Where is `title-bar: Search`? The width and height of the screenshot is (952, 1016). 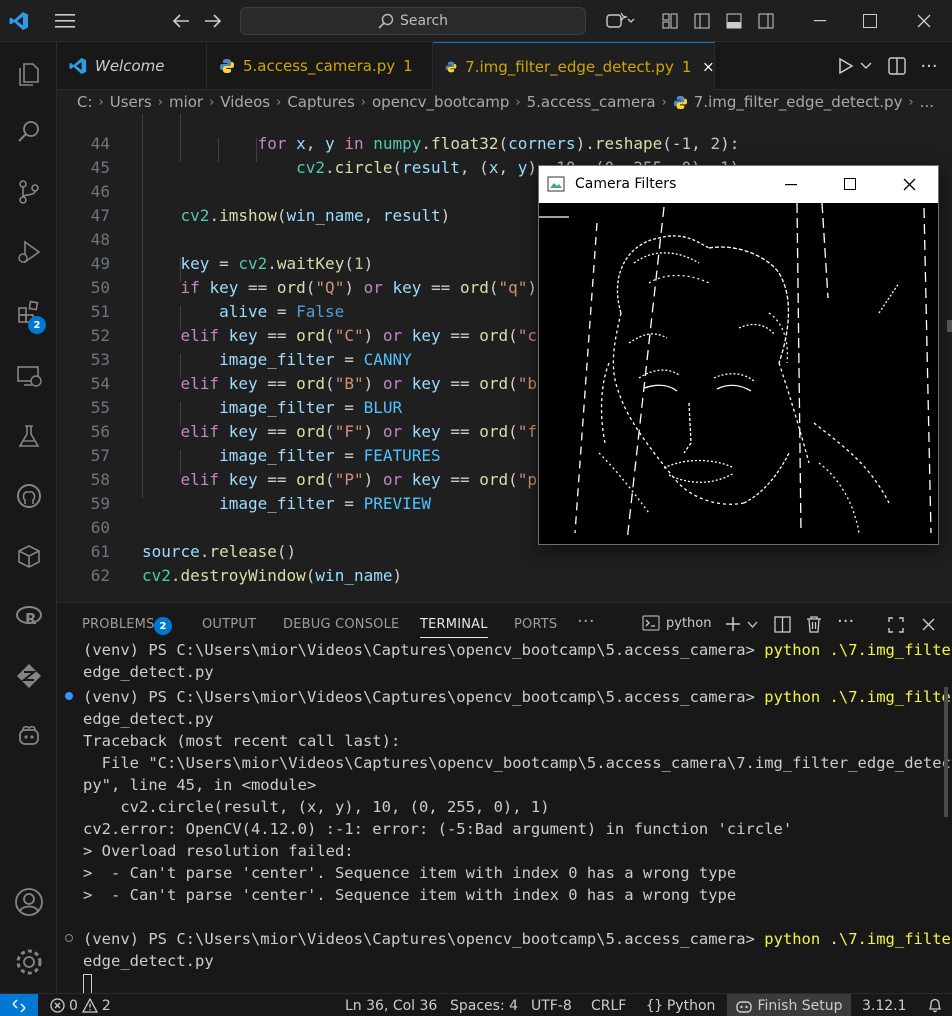
title-bar: Search is located at coordinates (476, 21).